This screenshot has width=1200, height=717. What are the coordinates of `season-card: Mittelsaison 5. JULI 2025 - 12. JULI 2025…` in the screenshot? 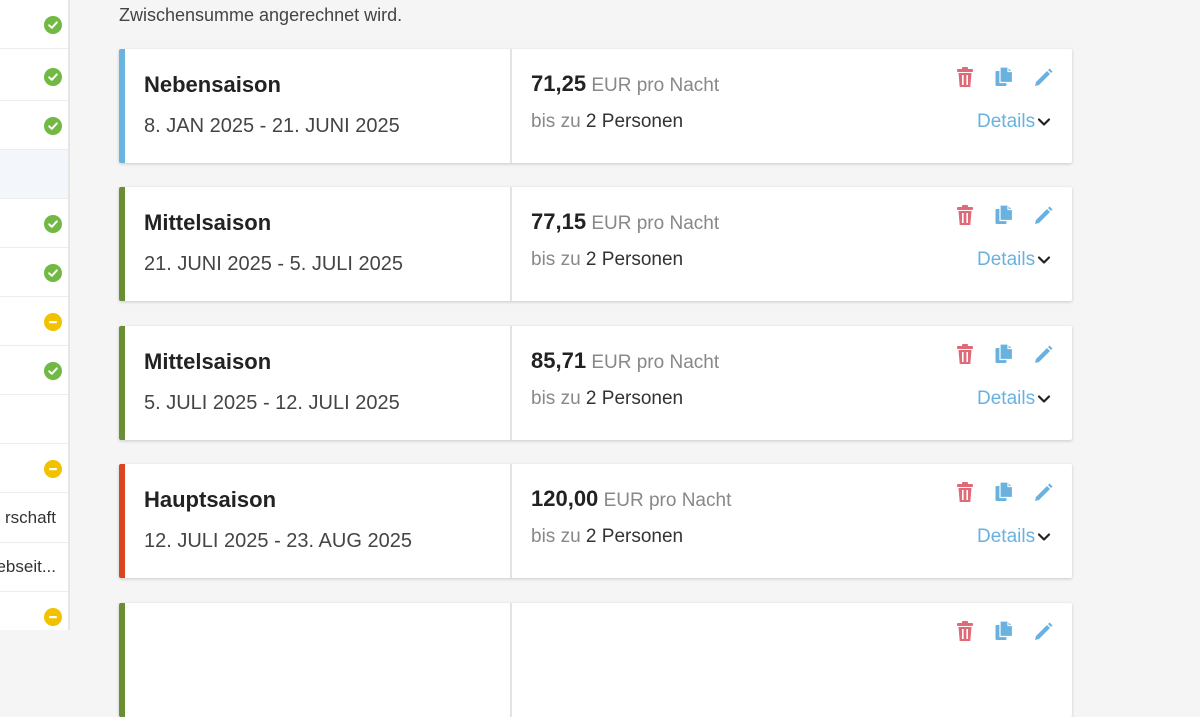 It's located at (595, 383).